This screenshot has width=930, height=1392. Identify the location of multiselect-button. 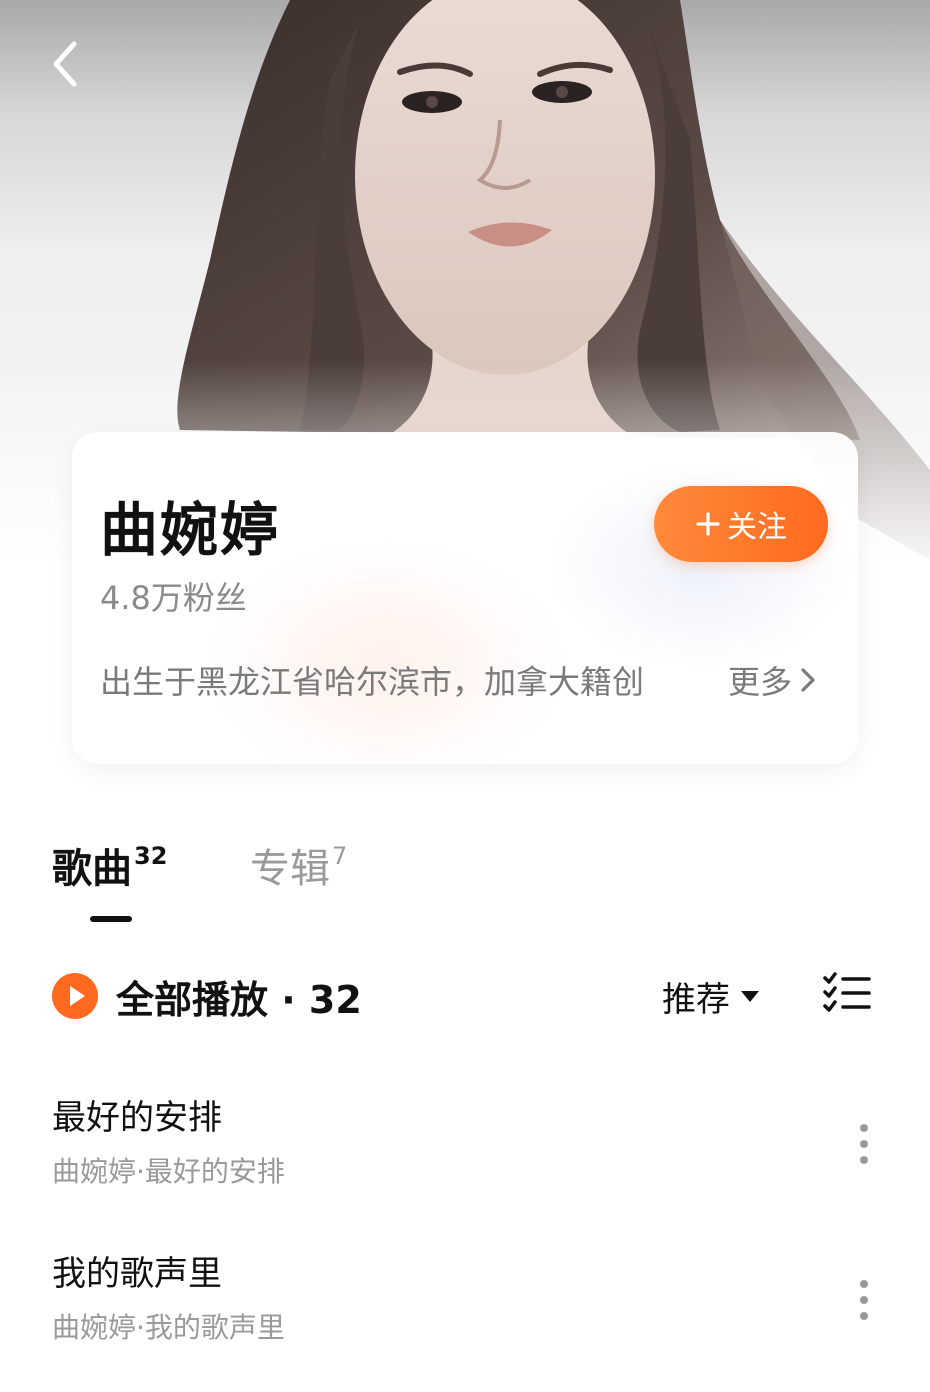
(846, 994).